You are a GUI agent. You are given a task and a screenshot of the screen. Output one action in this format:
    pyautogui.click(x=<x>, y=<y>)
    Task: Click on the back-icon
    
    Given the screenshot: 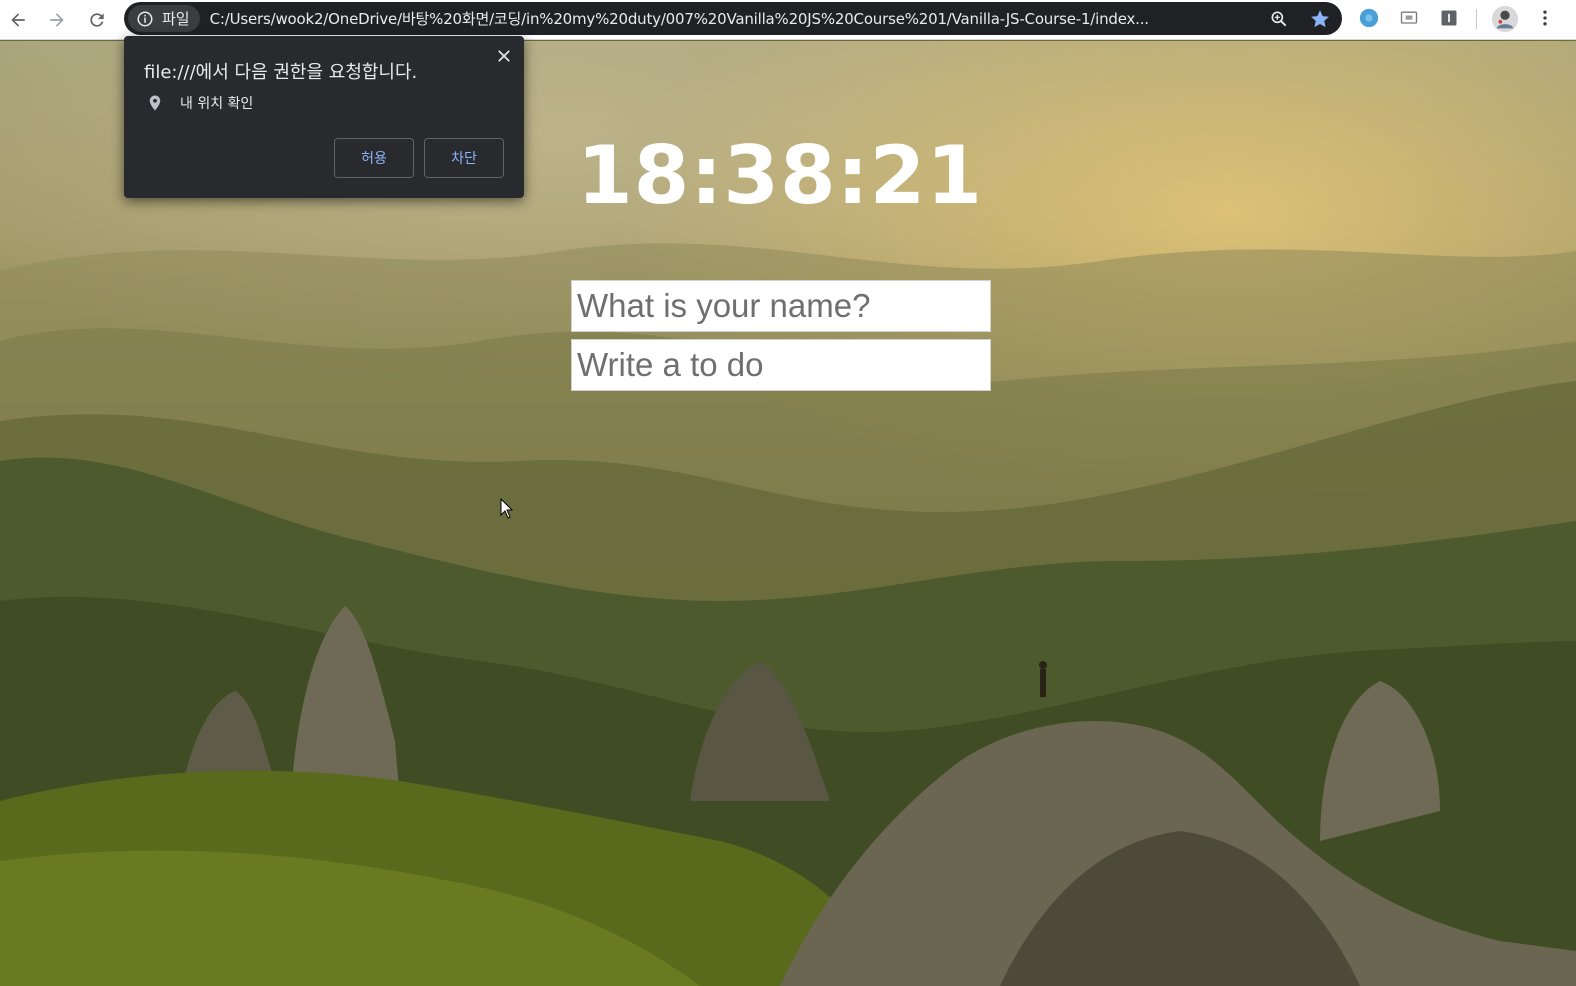 What is the action you would take?
    pyautogui.click(x=18, y=20)
    